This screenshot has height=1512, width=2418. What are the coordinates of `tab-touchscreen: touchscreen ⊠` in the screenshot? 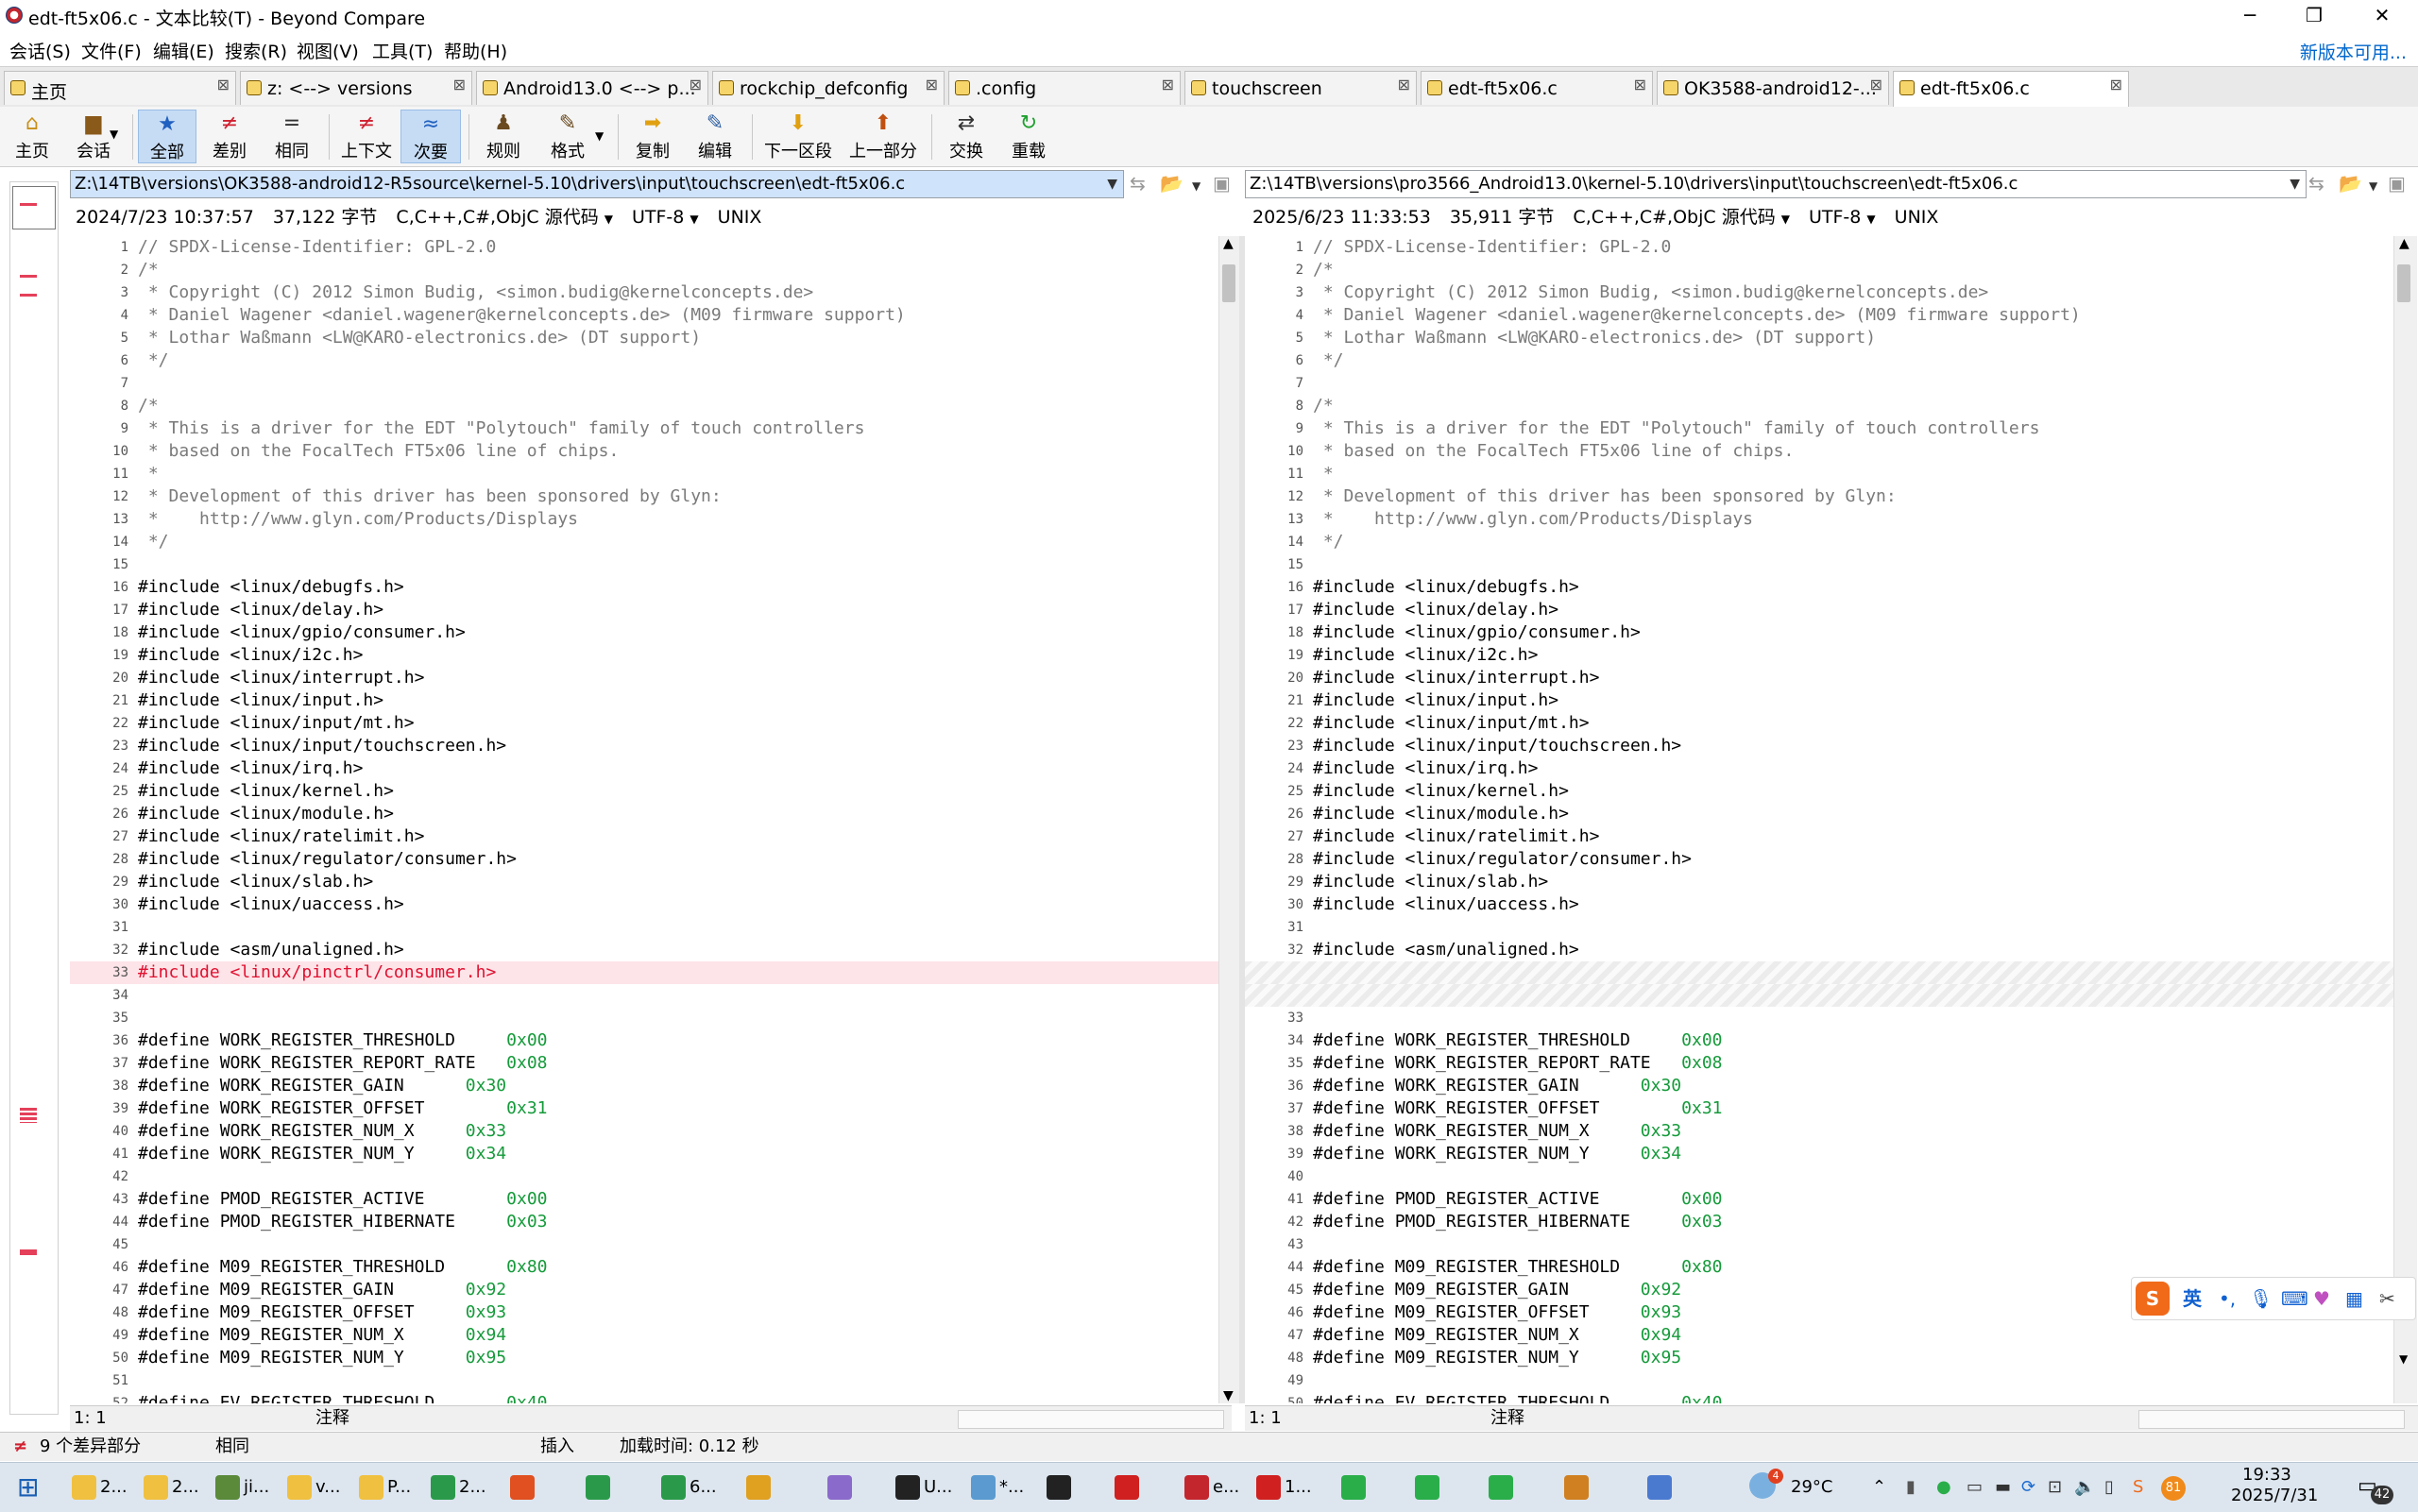 It's located at (1300, 88).